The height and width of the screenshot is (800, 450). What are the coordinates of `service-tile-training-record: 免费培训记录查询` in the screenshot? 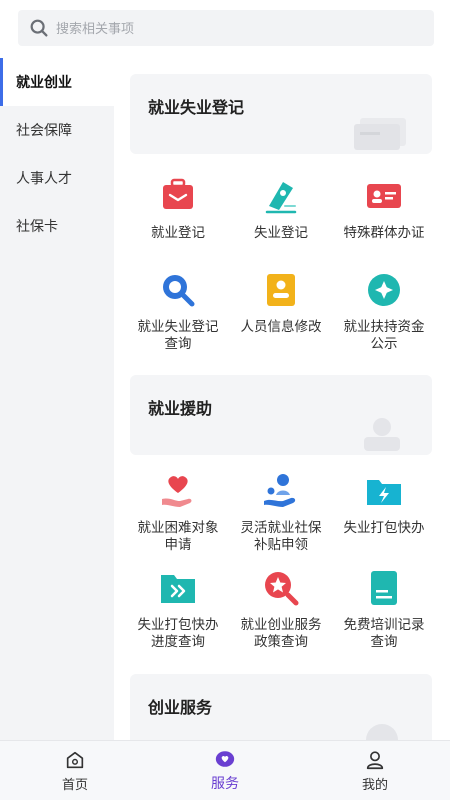 It's located at (384, 609).